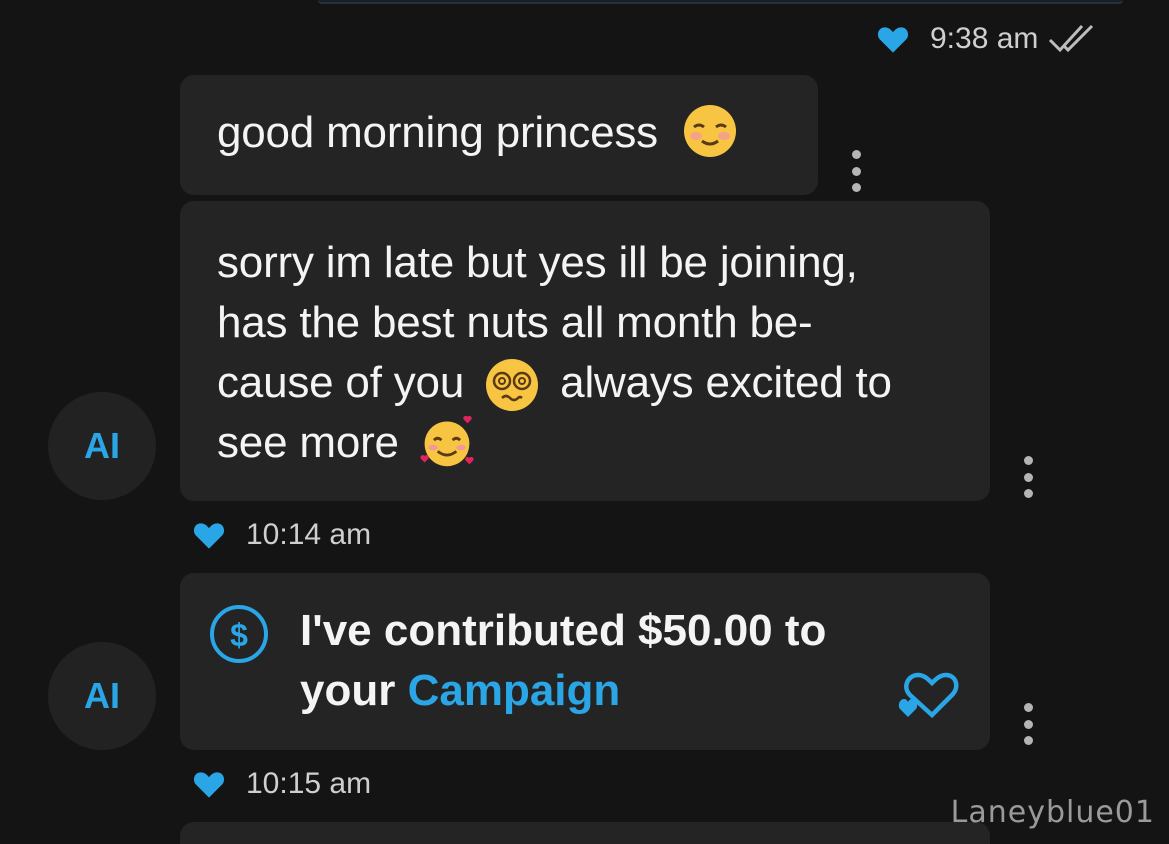  What do you see at coordinates (512, 385) in the screenshot?
I see `dizzy-face-emoji-icon` at bounding box center [512, 385].